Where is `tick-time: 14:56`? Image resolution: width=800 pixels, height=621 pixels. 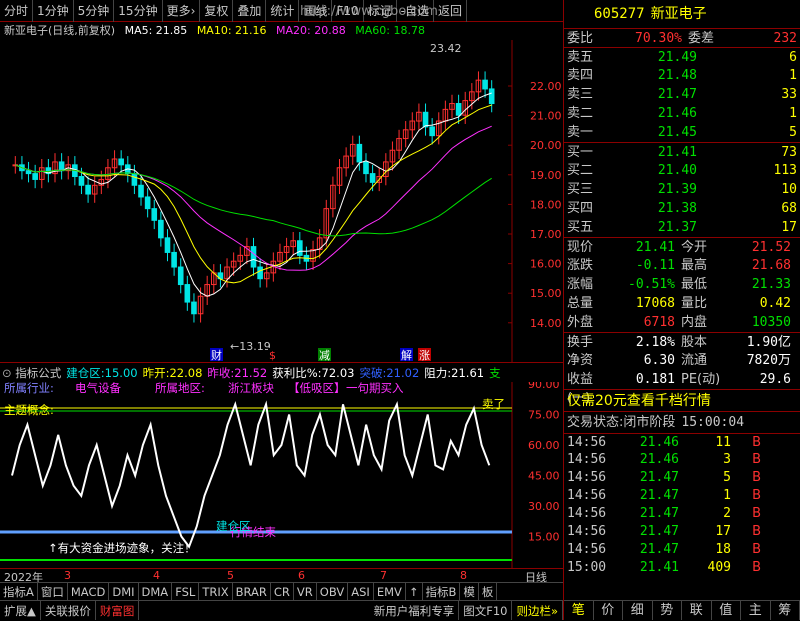 tick-time: 14:56 is located at coordinates (591, 460).